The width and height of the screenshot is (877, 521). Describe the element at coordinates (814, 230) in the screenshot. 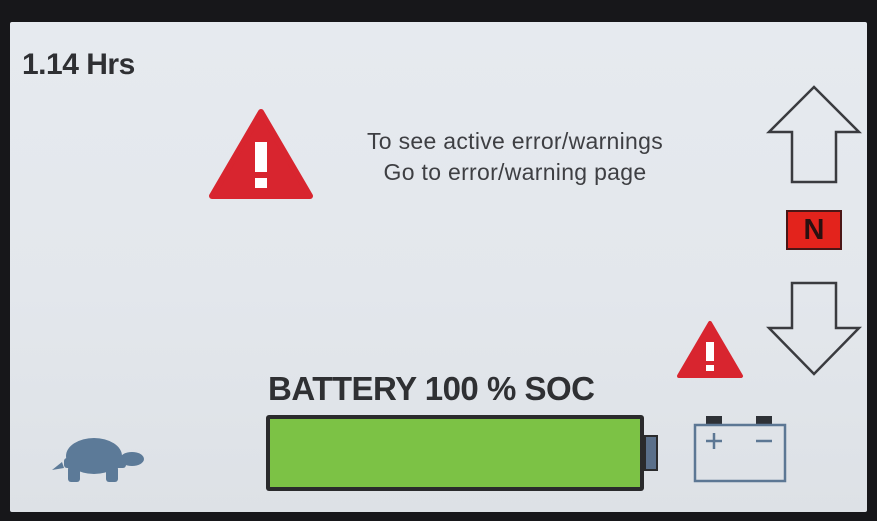

I see `gear-indicator: N` at that location.